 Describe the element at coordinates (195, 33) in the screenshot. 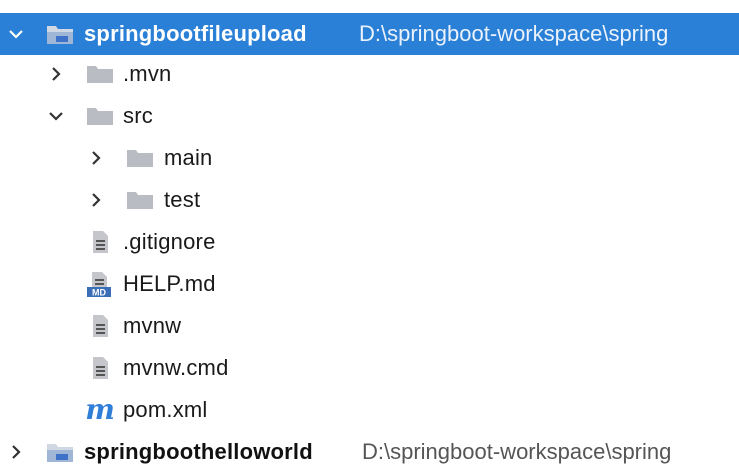

I see `root-module-name: springbootfileupload` at that location.